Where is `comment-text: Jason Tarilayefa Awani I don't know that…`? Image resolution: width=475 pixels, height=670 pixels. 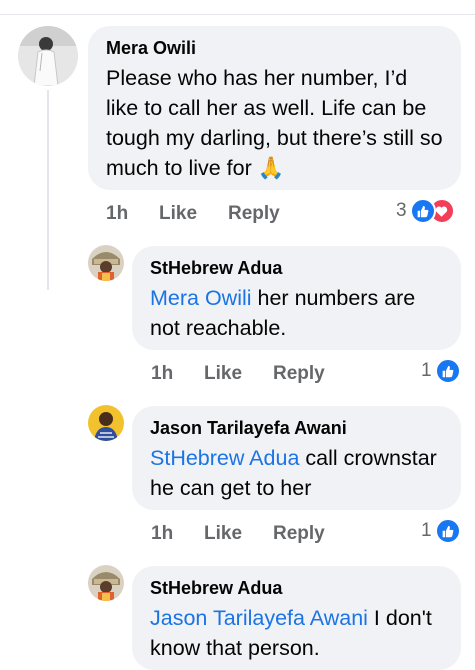
comment-text: Jason Tarilayefa Awani I don't know that… is located at coordinates (296, 633).